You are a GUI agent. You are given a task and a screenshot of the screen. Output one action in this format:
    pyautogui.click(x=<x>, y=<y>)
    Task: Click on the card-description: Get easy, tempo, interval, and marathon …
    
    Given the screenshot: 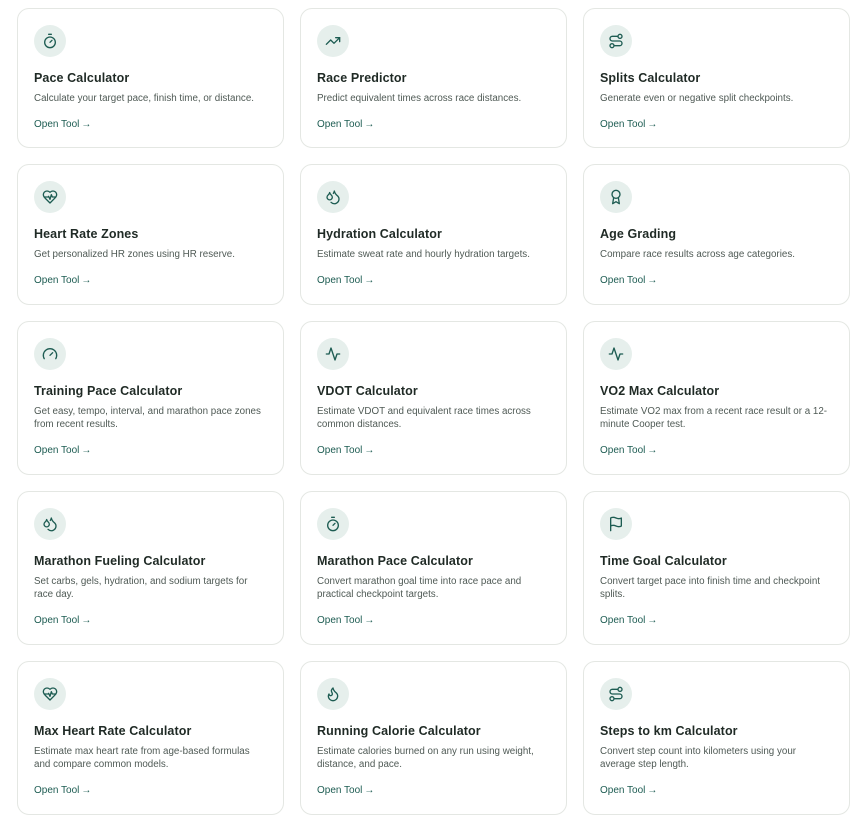 What is the action you would take?
    pyautogui.click(x=147, y=418)
    